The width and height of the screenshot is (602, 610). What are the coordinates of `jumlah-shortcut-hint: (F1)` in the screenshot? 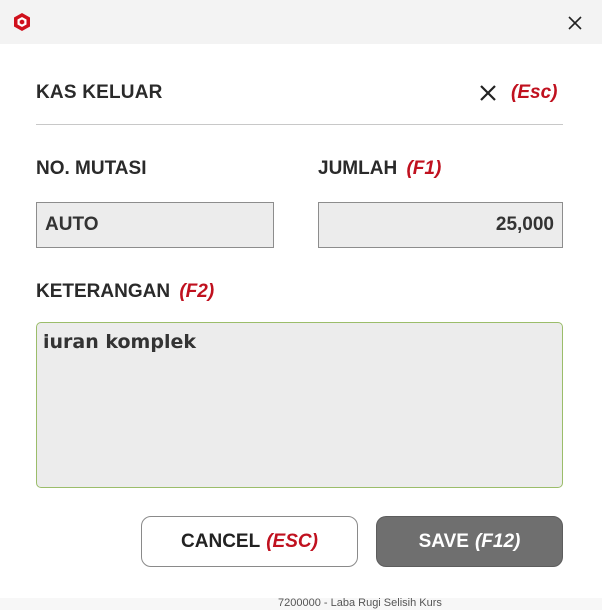 It's located at (424, 168).